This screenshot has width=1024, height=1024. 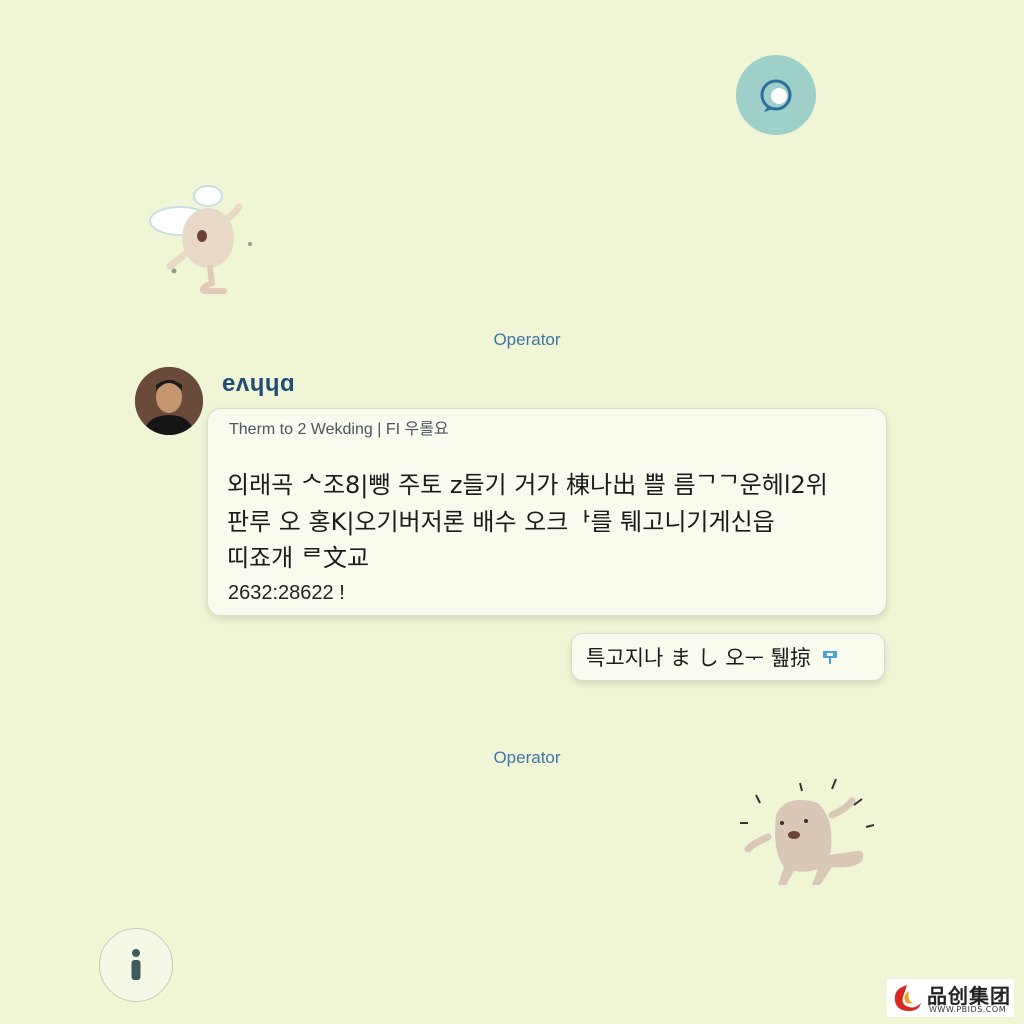 I want to click on info-button, so click(x=136, y=965).